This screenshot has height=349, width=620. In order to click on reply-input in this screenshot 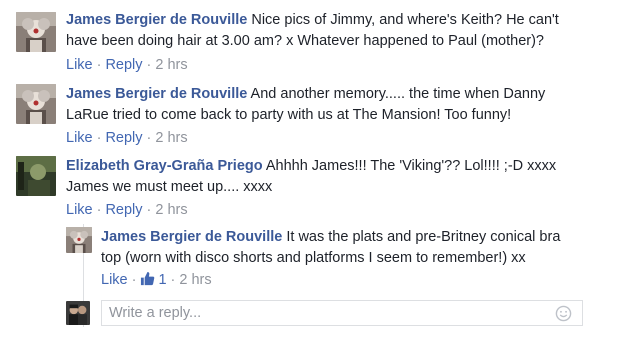, I will do `click(325, 313)`.